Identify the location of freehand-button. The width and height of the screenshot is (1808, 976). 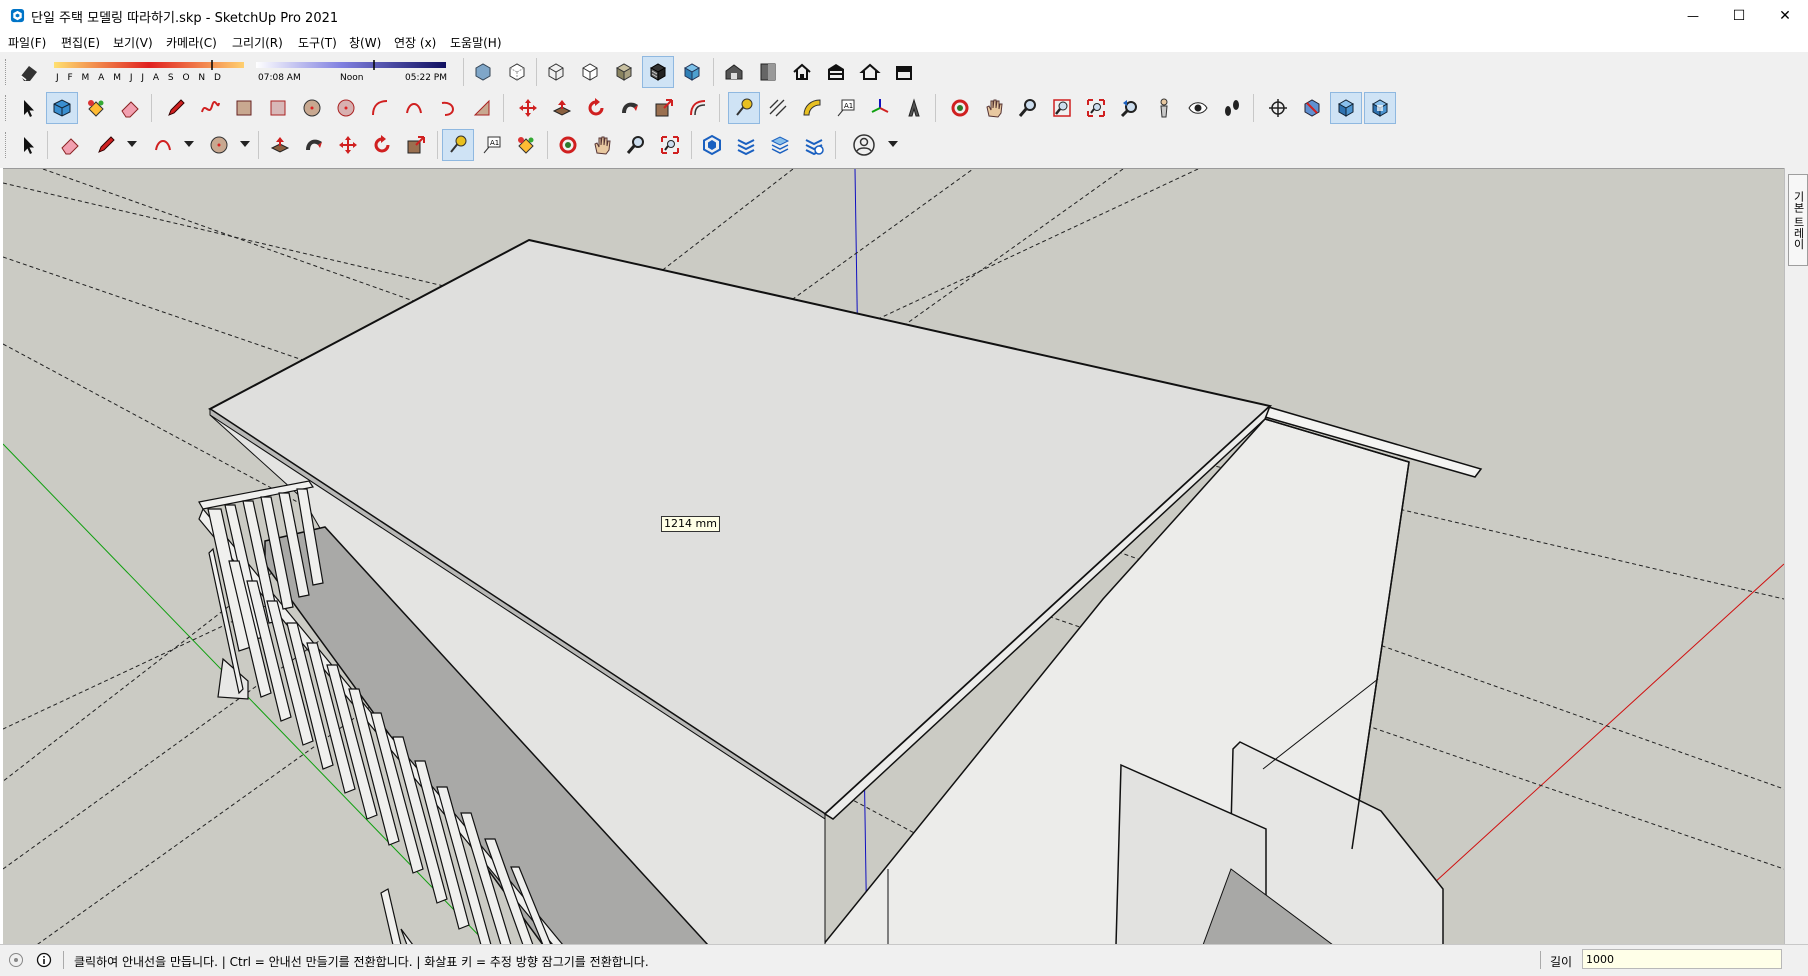
(210, 108).